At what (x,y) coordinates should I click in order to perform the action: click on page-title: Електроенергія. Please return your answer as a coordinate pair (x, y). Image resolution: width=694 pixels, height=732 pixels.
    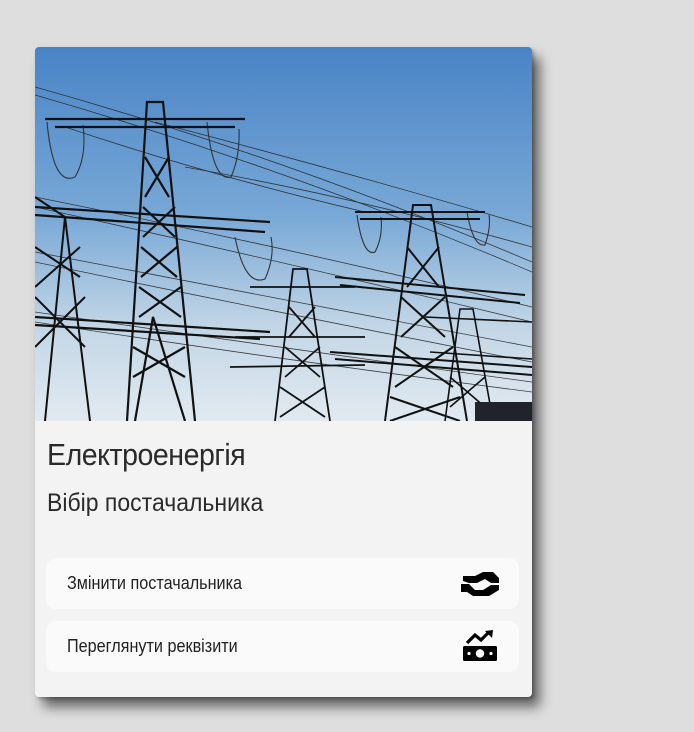
    Looking at the image, I should click on (146, 454).